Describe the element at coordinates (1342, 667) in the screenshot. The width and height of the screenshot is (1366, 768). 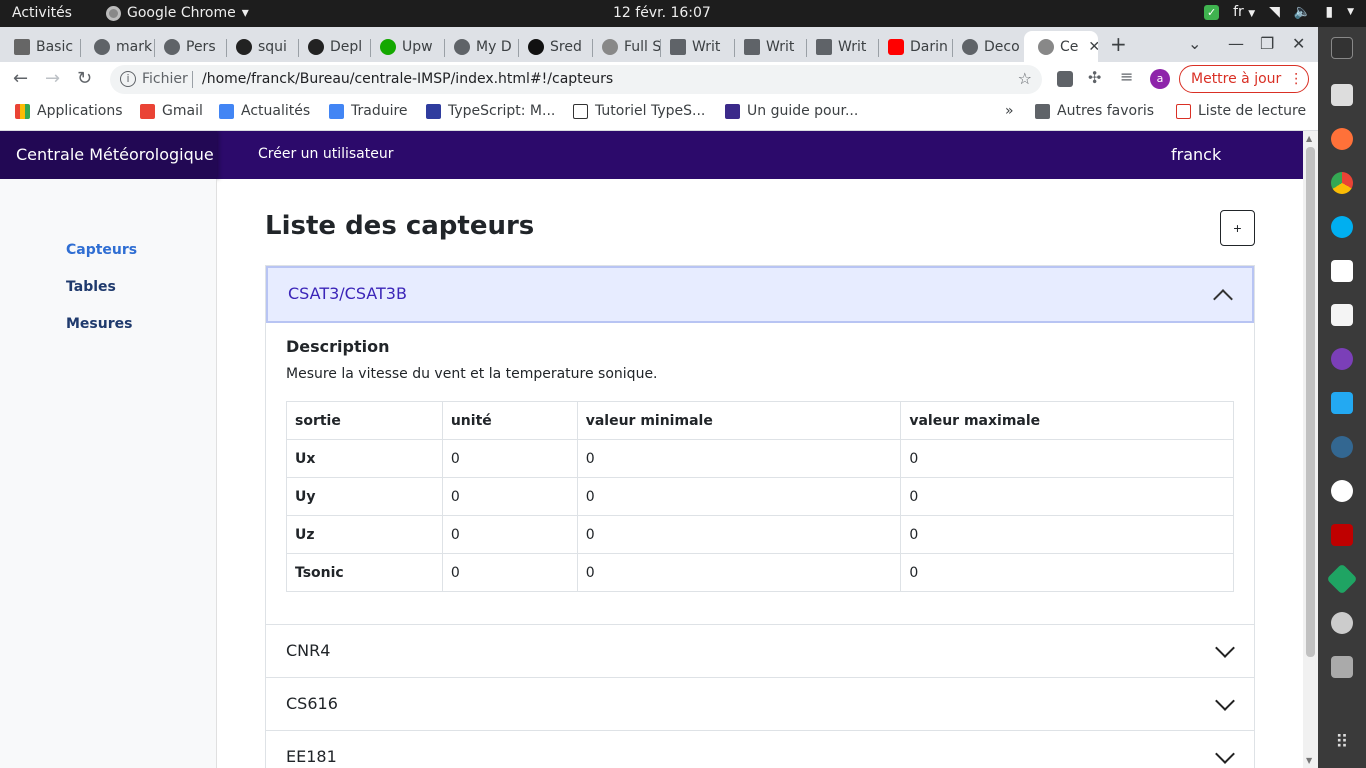
I see `drive-icon` at that location.